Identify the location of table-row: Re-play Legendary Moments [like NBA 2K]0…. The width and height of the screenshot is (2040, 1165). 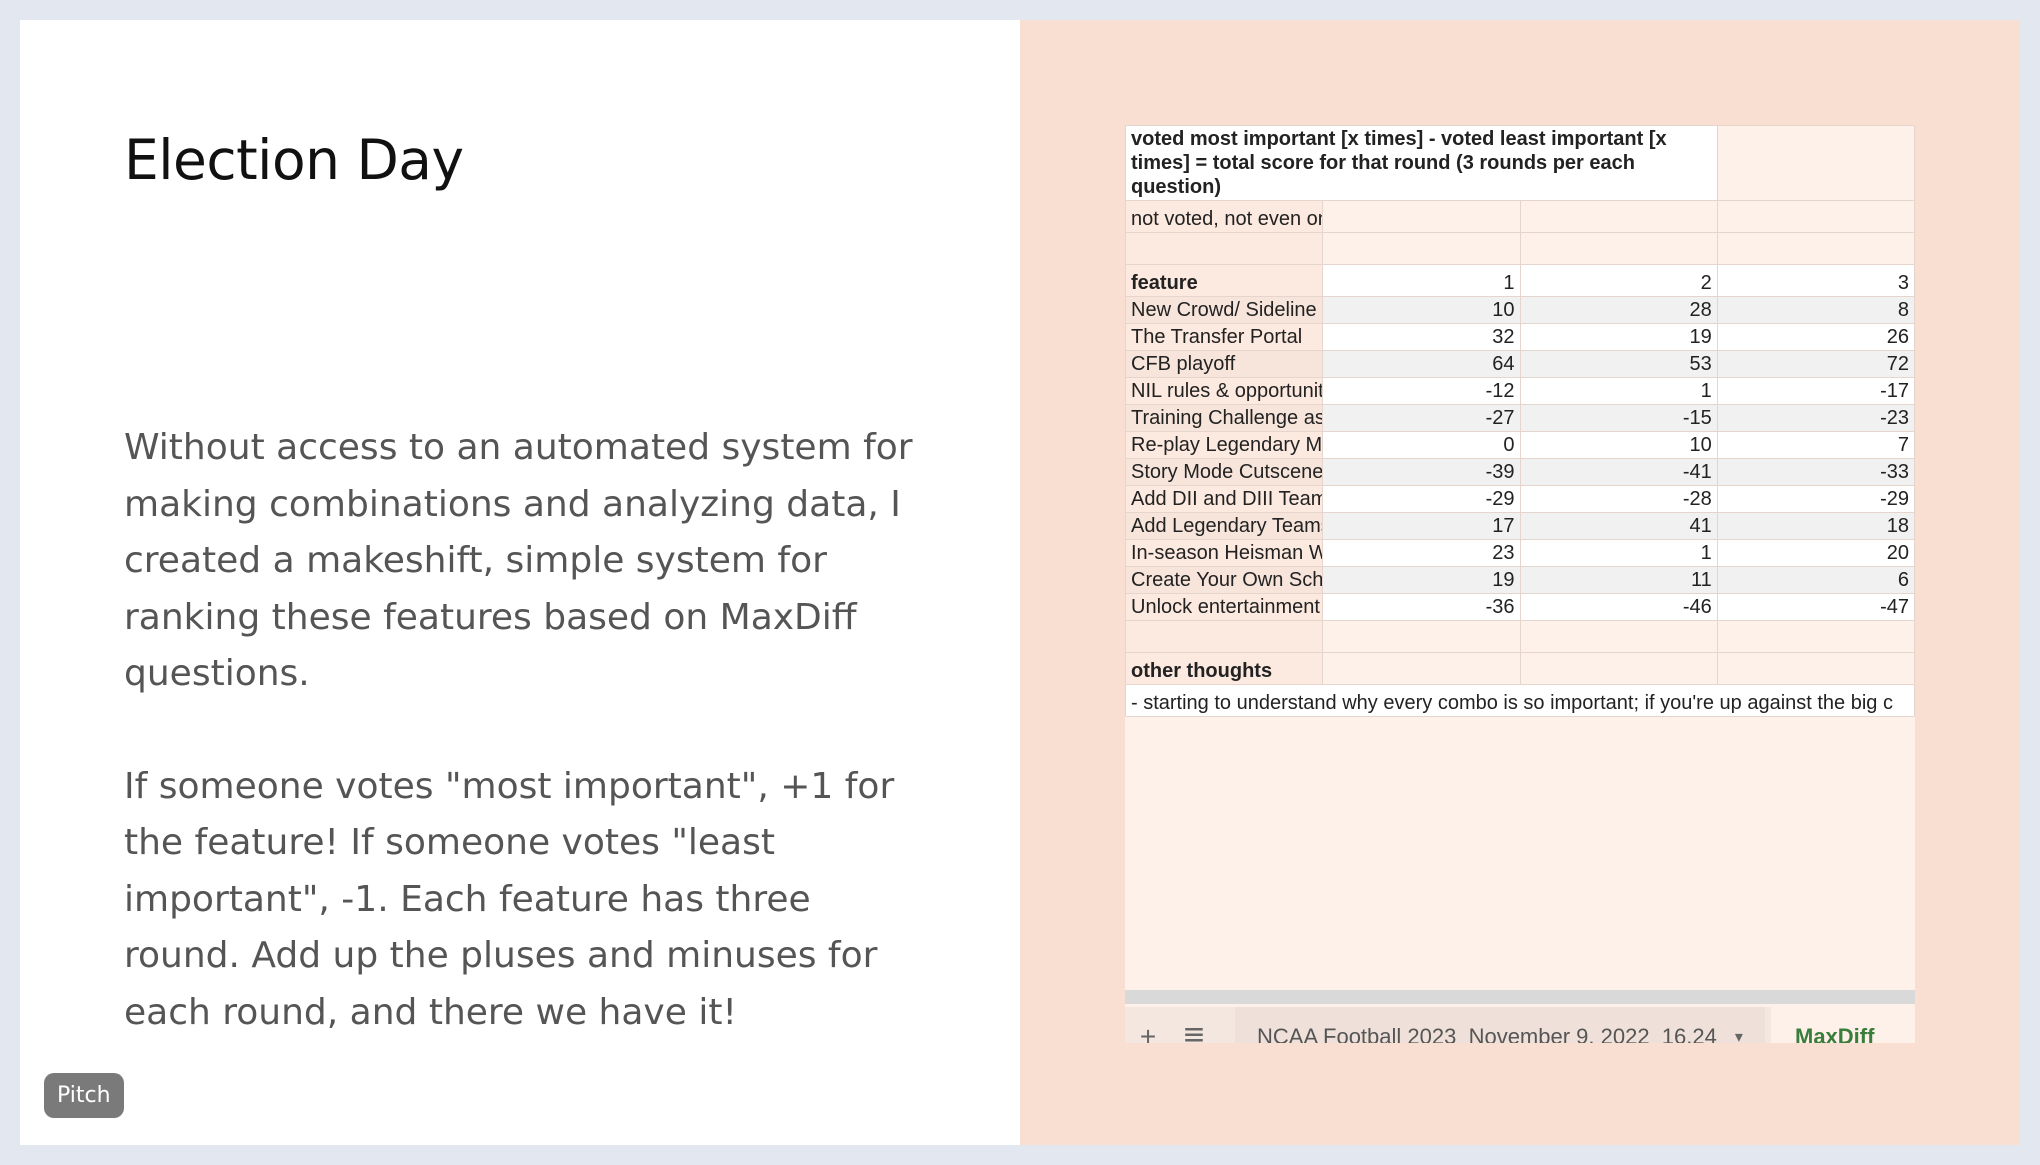
(1520, 445).